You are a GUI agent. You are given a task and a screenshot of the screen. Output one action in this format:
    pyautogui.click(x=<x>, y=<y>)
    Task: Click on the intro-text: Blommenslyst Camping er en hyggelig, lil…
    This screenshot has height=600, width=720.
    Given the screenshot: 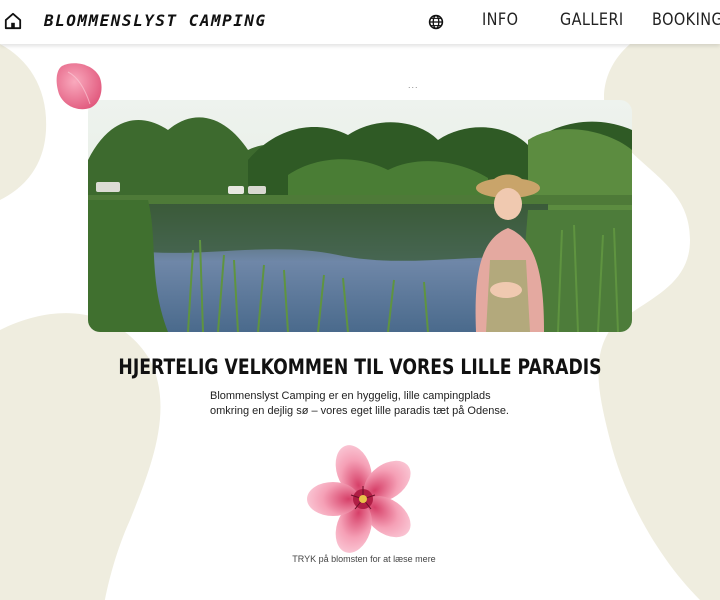 What is the action you would take?
    pyautogui.click(x=359, y=403)
    